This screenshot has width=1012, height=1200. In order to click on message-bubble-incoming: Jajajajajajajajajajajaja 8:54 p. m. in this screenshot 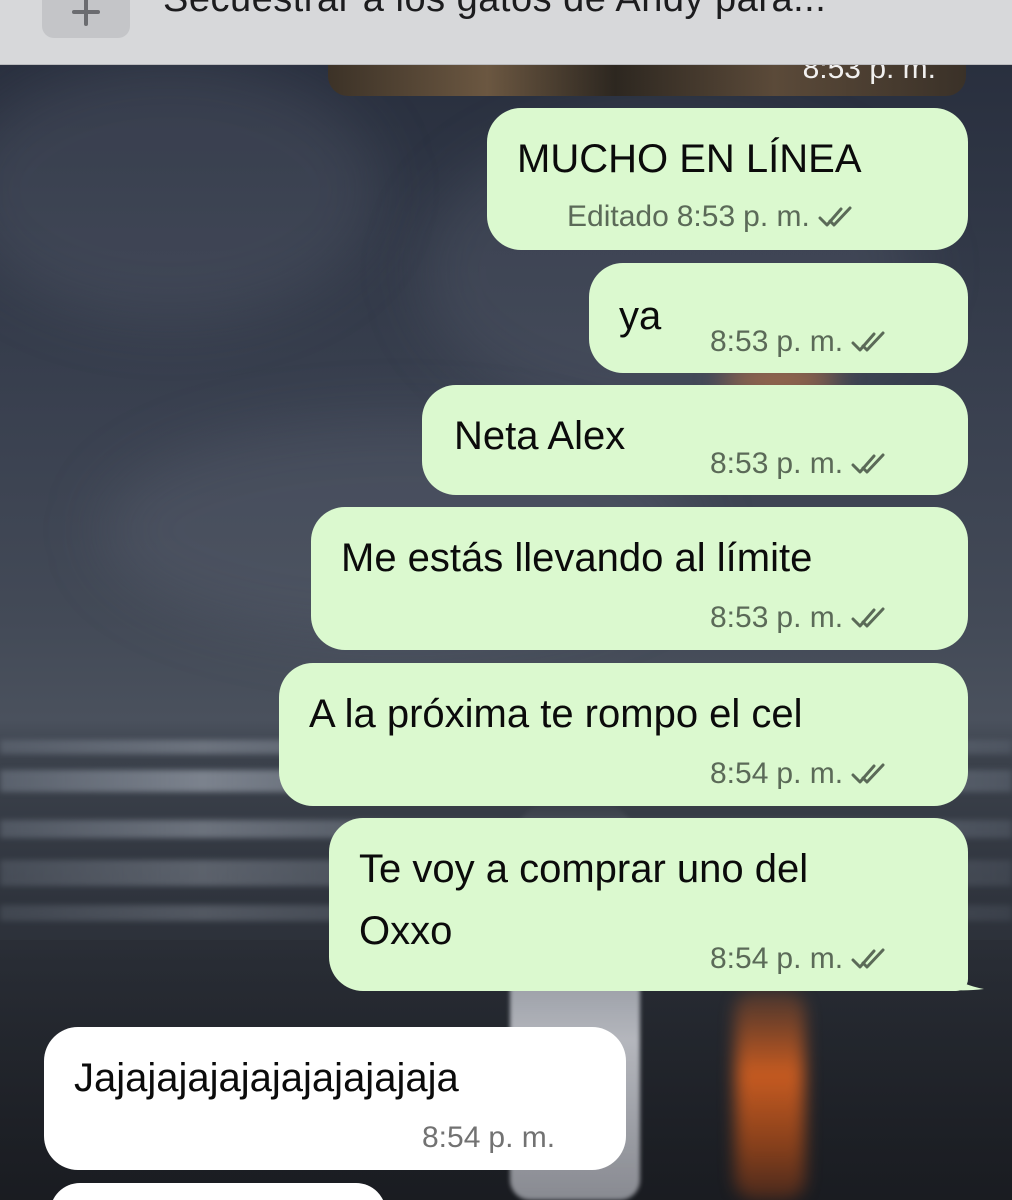, I will do `click(335, 1098)`.